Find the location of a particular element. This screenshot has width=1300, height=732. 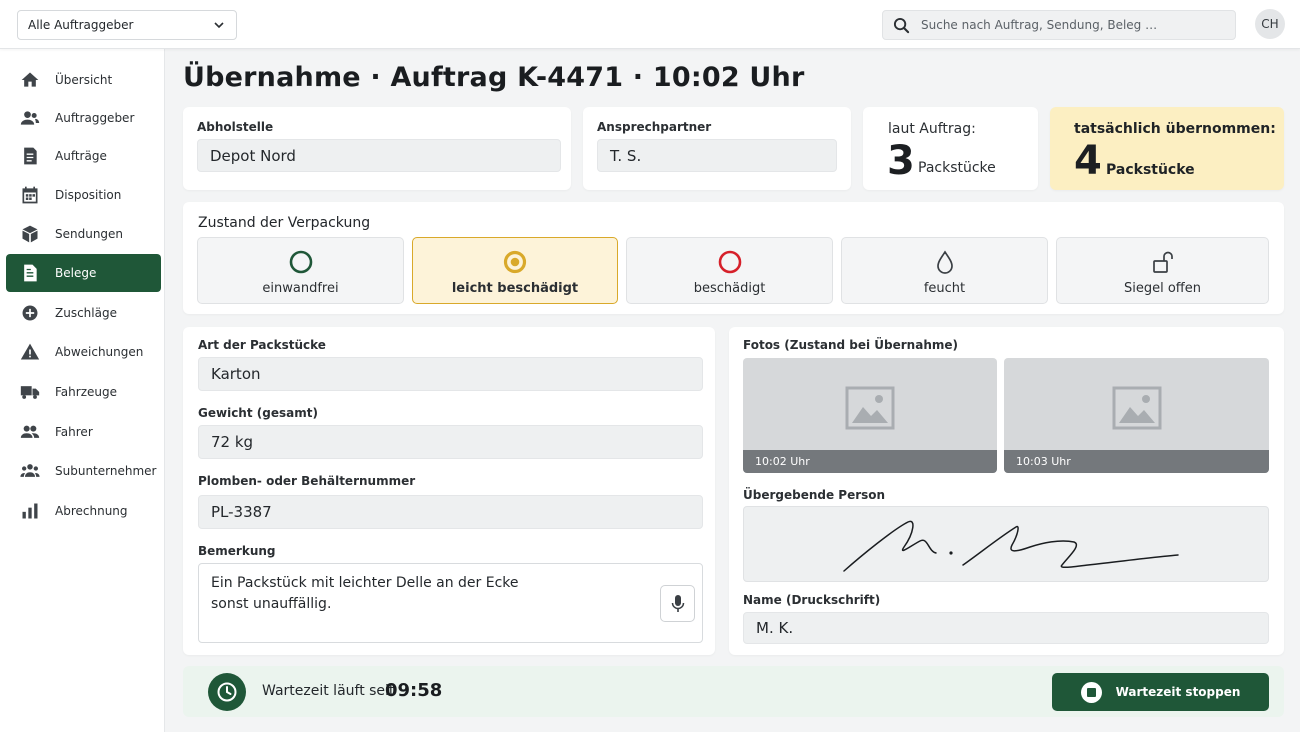

warning-icon is located at coordinates (30, 351).